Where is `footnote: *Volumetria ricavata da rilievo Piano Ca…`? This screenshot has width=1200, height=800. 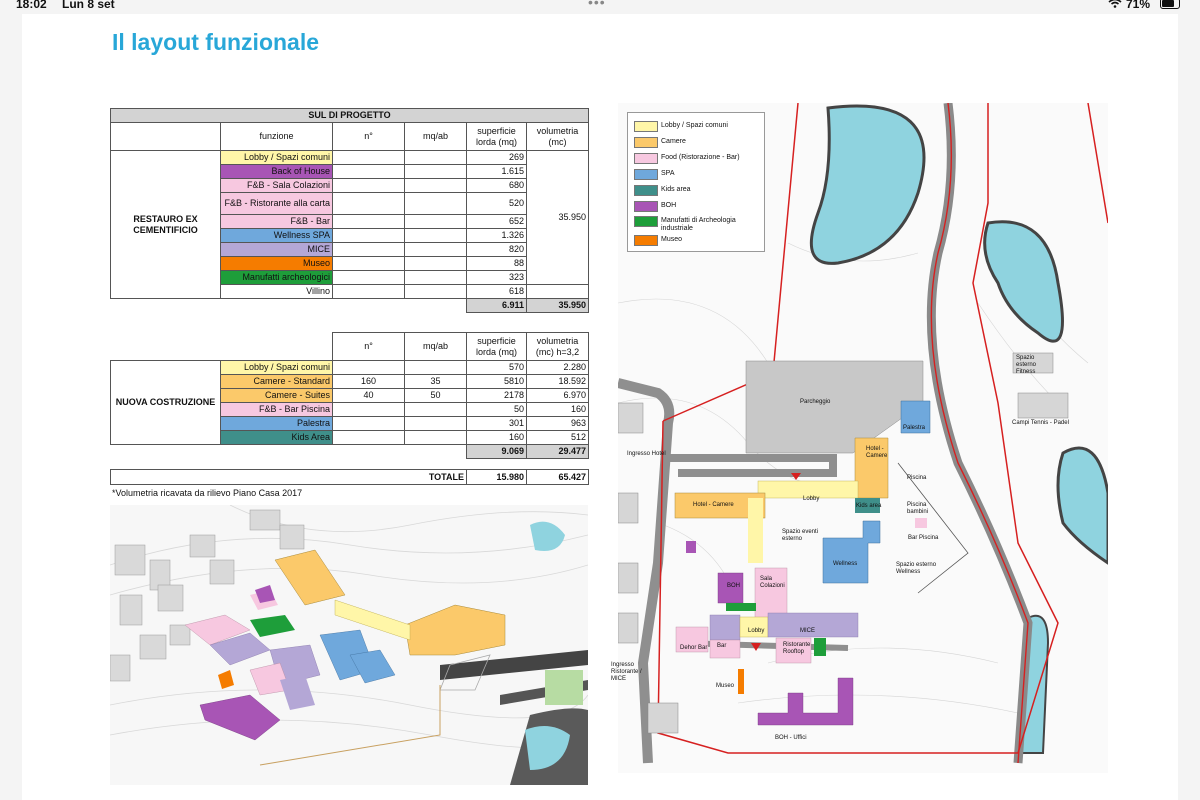 footnote: *Volumetria ricavata da rilievo Piano Ca… is located at coordinates (207, 493).